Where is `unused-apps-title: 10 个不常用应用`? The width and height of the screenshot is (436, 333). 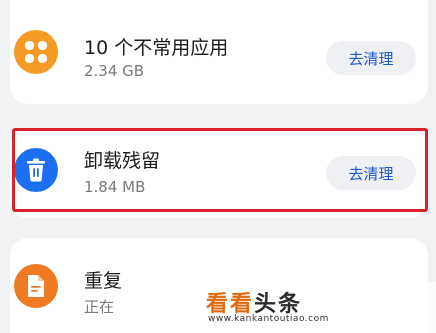
unused-apps-title: 10 个不常用应用 is located at coordinates (156, 48).